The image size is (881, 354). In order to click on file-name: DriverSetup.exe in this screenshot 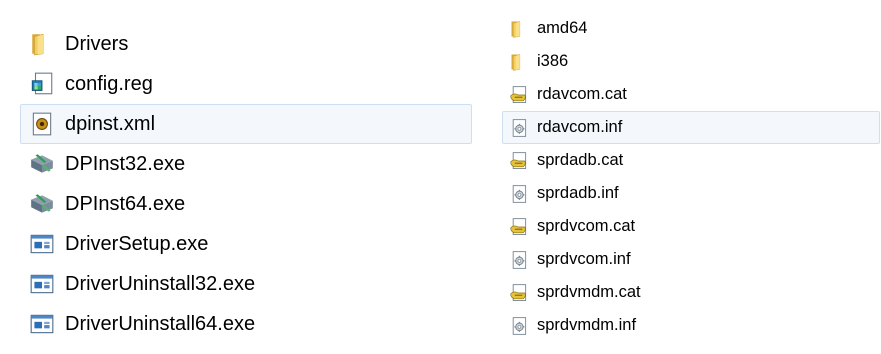, I will do `click(137, 243)`.